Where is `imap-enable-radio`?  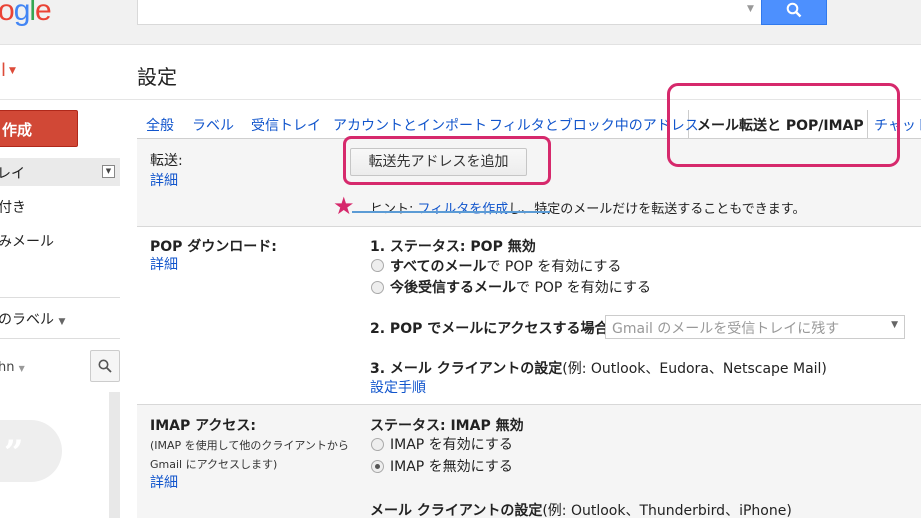 imap-enable-radio is located at coordinates (377, 444).